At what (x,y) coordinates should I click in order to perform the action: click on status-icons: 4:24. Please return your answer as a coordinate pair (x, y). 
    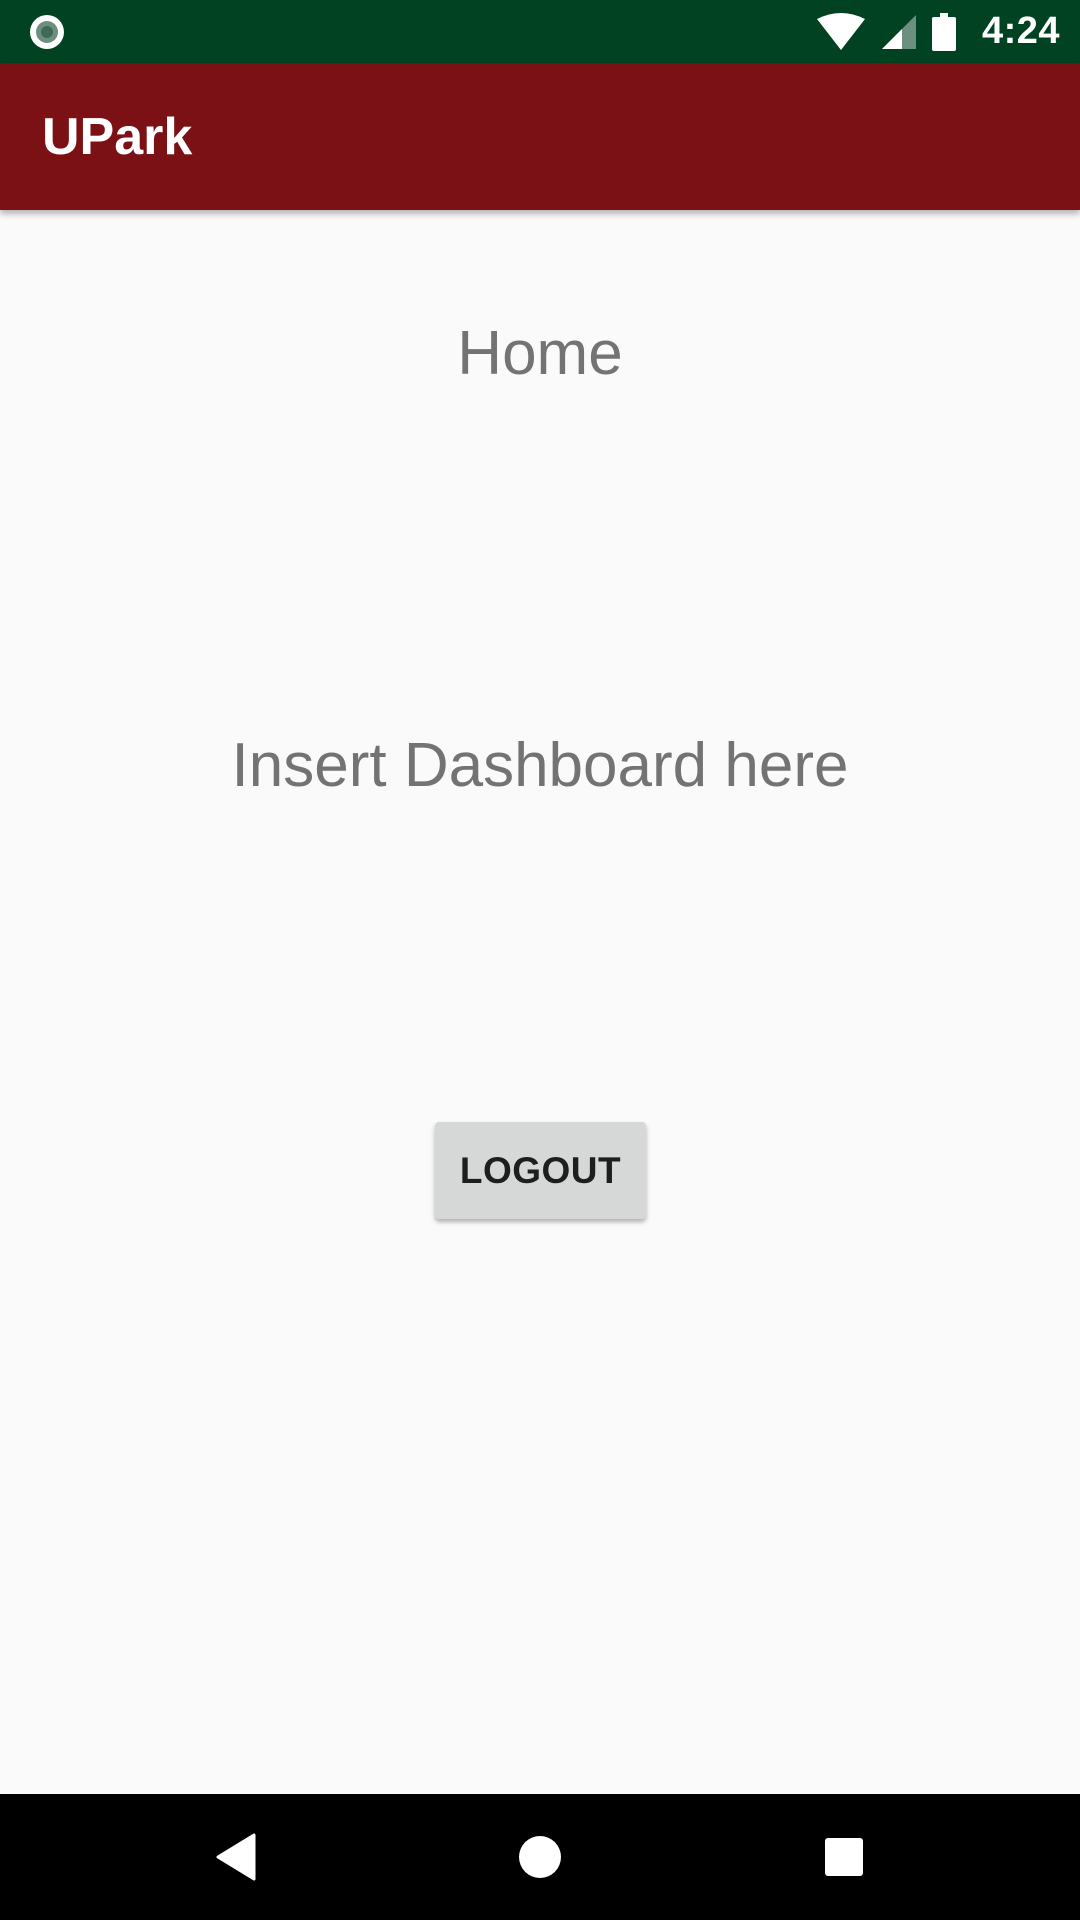
    Looking at the image, I should click on (938, 31).